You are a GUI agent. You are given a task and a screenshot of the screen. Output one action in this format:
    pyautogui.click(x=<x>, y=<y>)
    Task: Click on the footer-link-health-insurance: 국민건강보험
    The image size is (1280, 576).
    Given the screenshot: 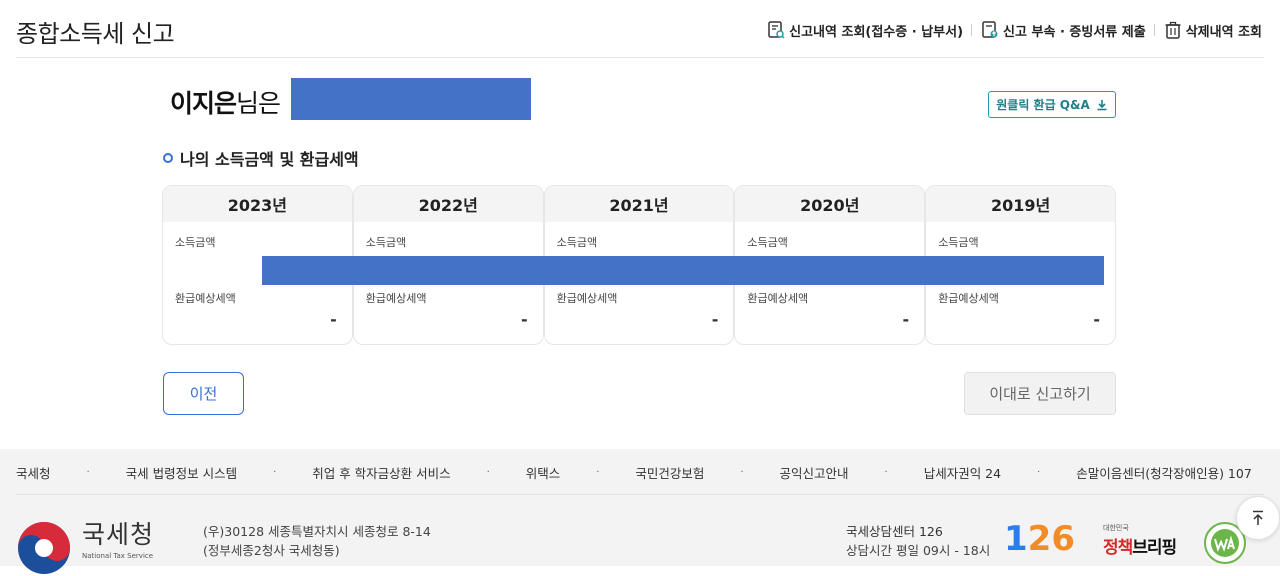 What is the action you would take?
    pyautogui.click(x=669, y=472)
    